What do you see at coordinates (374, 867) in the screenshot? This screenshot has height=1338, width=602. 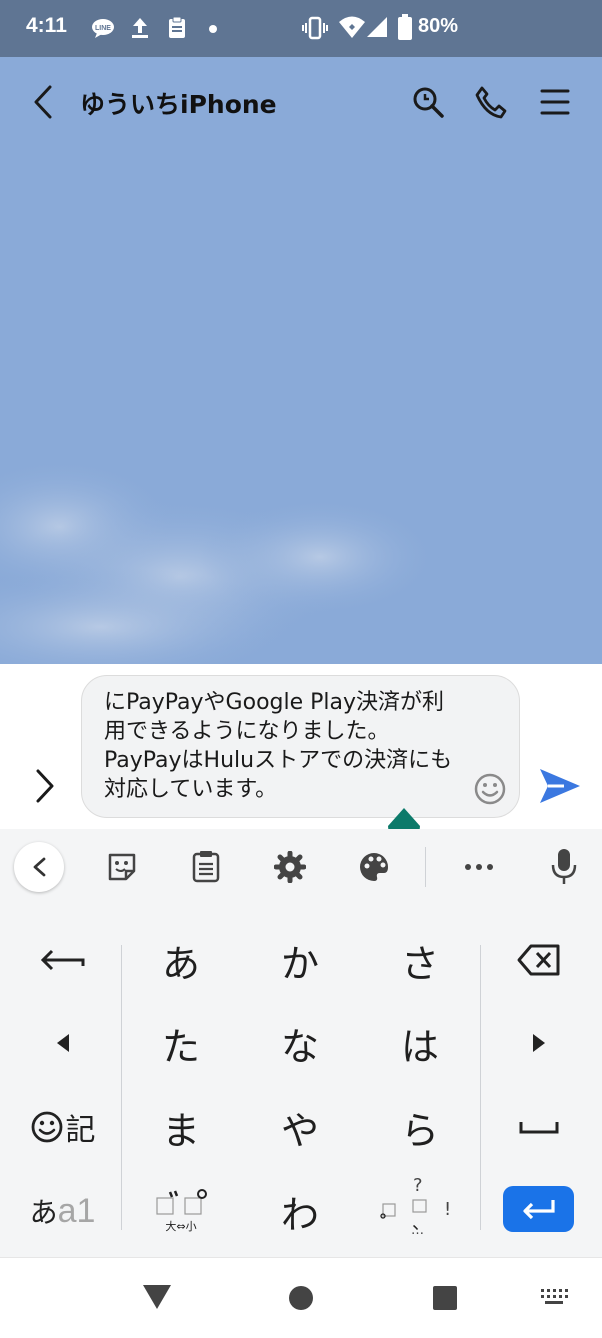 I see `theme-palette-icon` at bounding box center [374, 867].